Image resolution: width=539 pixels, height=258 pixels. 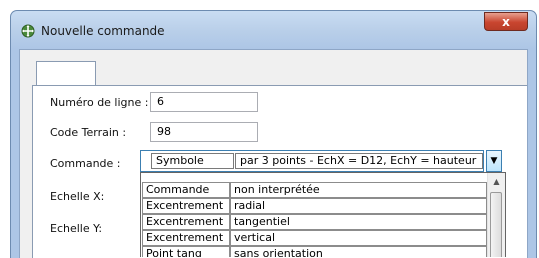 What do you see at coordinates (85, 163) in the screenshot?
I see `commande-label: Commande :` at bounding box center [85, 163].